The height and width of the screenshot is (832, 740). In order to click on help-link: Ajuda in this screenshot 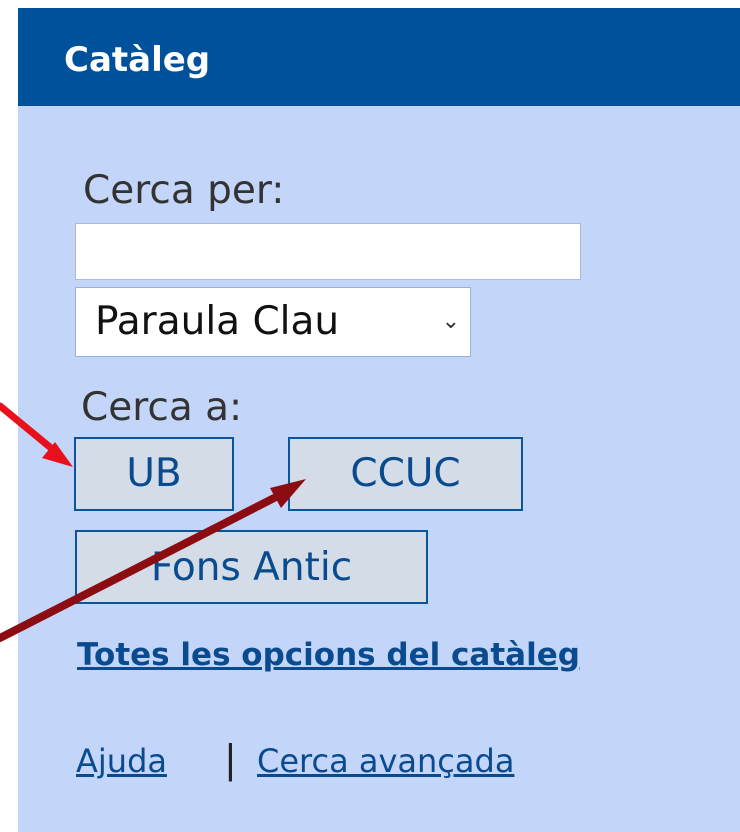, I will do `click(121, 761)`.